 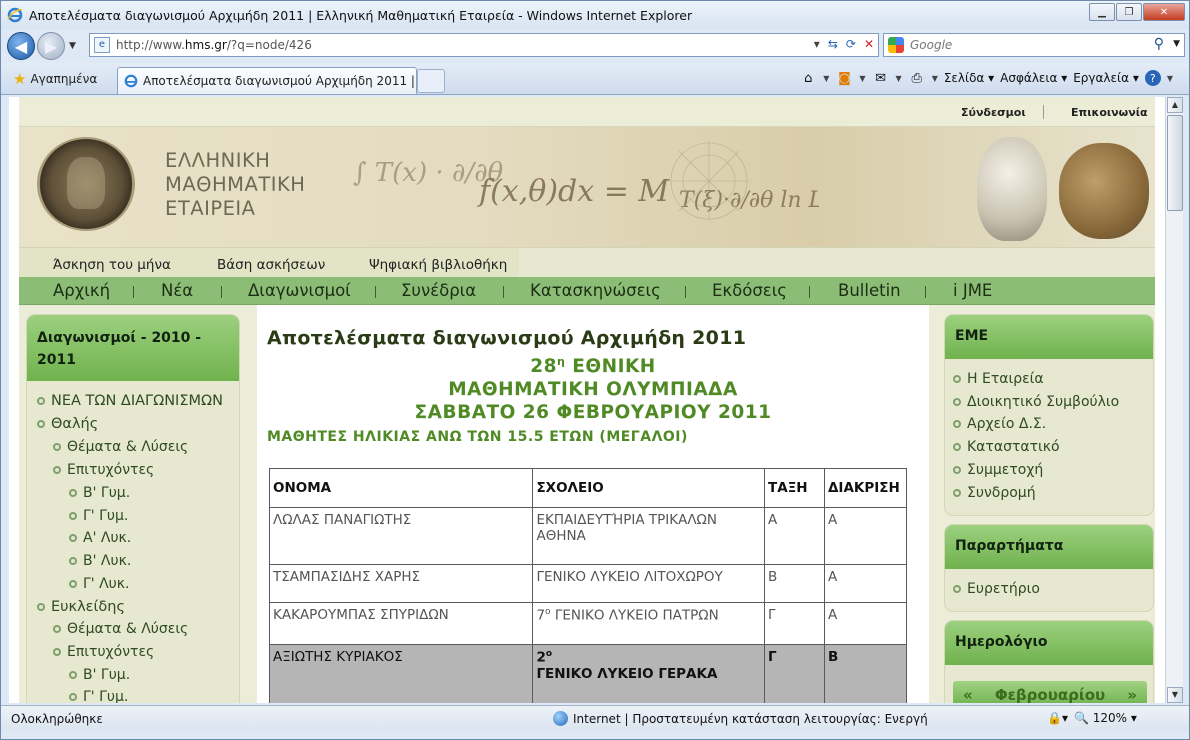 What do you see at coordinates (817, 44) in the screenshot?
I see `address-dropdown-icon: ▾` at bounding box center [817, 44].